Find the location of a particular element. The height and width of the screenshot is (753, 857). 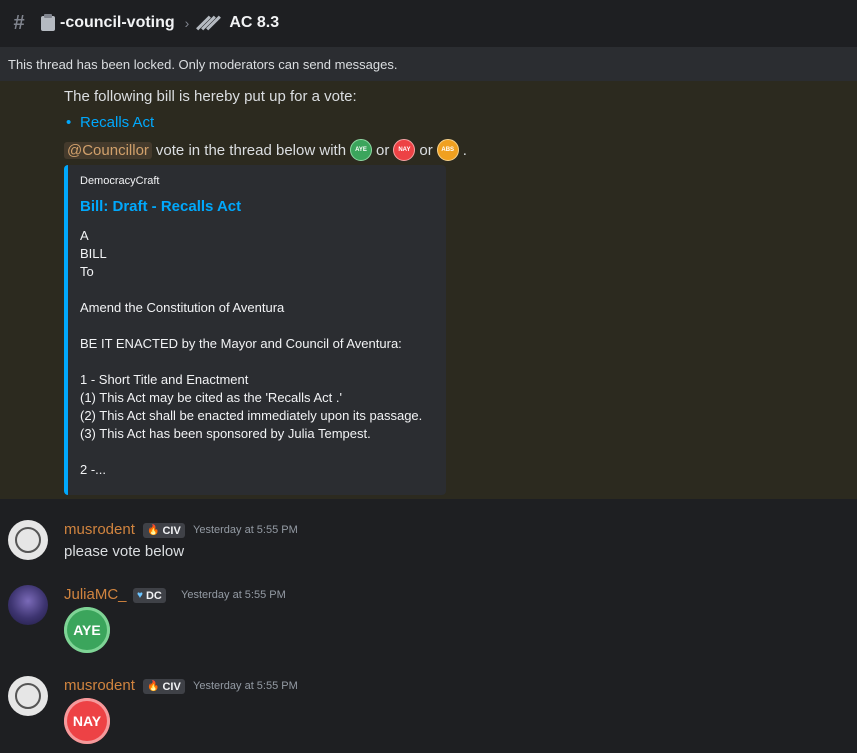

councillor-mention: @Councillor is located at coordinates (108, 150).